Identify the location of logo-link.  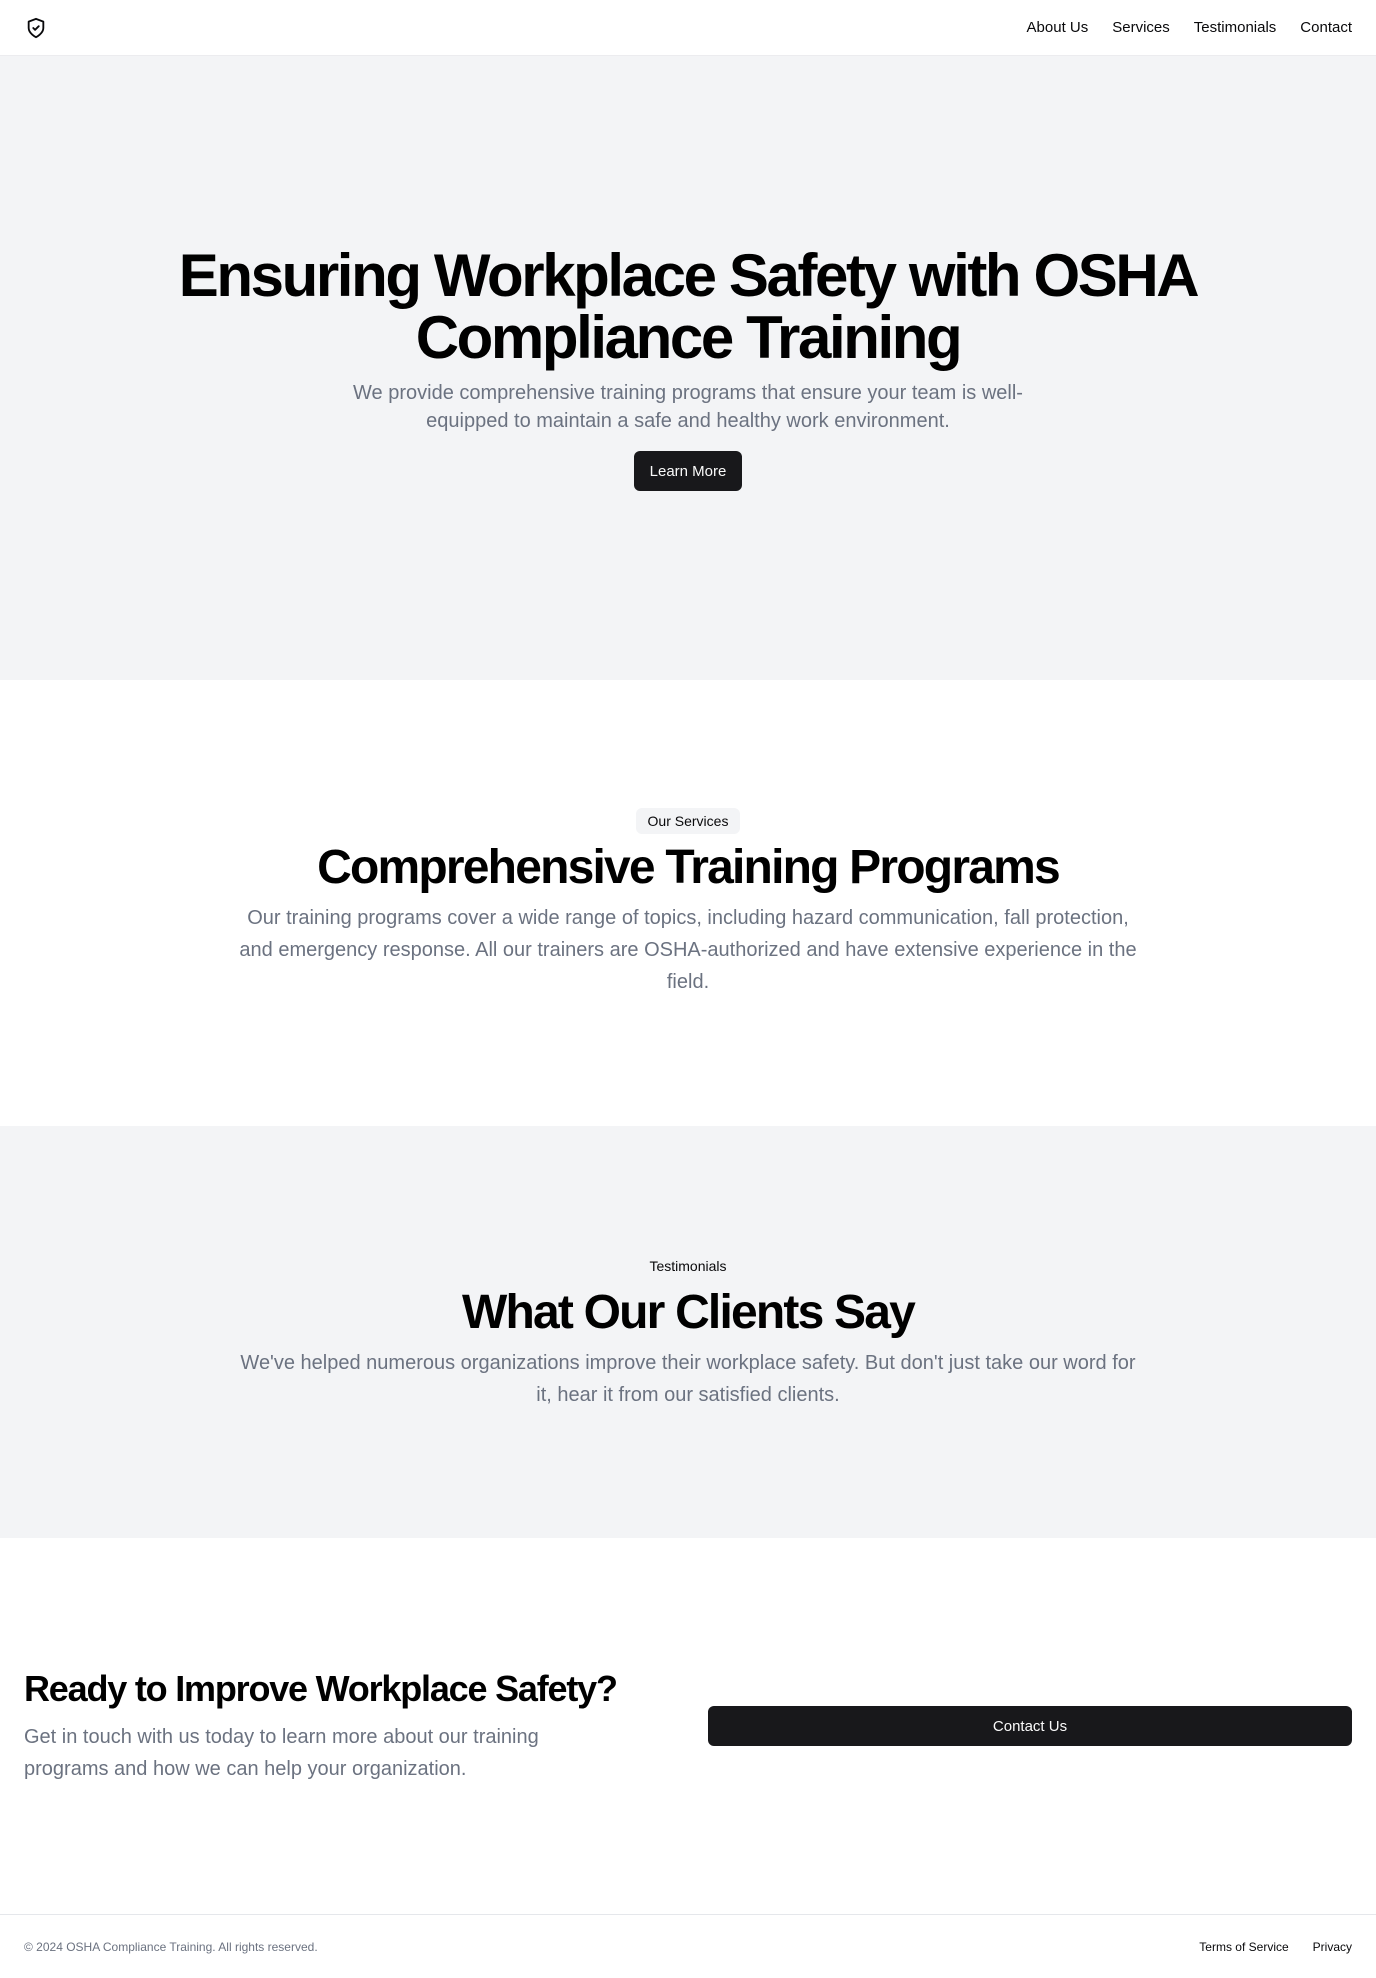
(36, 28).